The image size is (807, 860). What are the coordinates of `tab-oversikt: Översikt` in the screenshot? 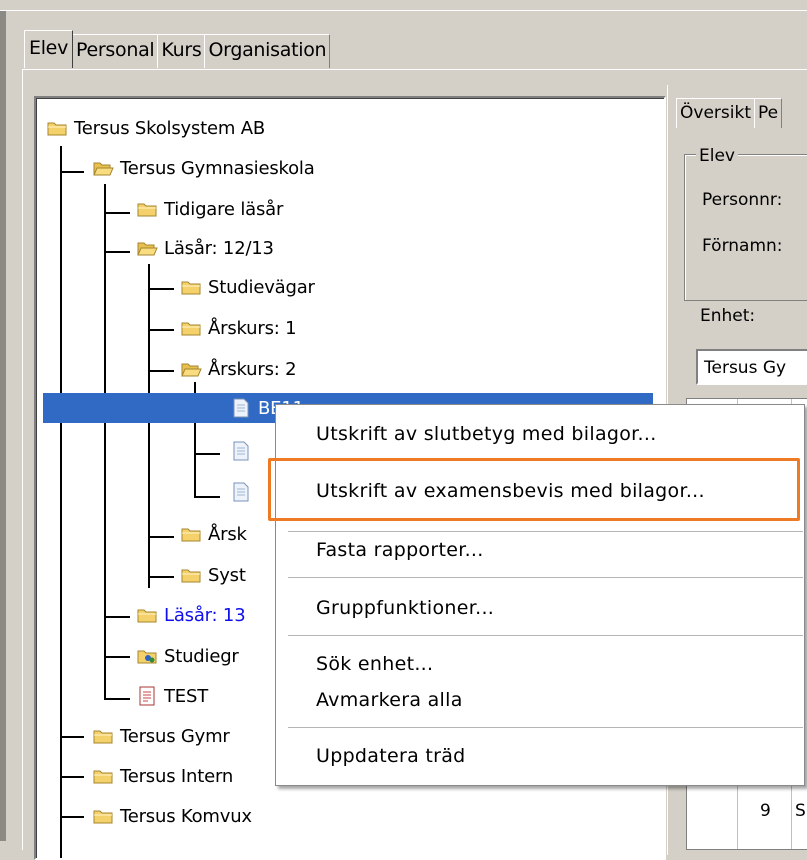 It's located at (715, 113).